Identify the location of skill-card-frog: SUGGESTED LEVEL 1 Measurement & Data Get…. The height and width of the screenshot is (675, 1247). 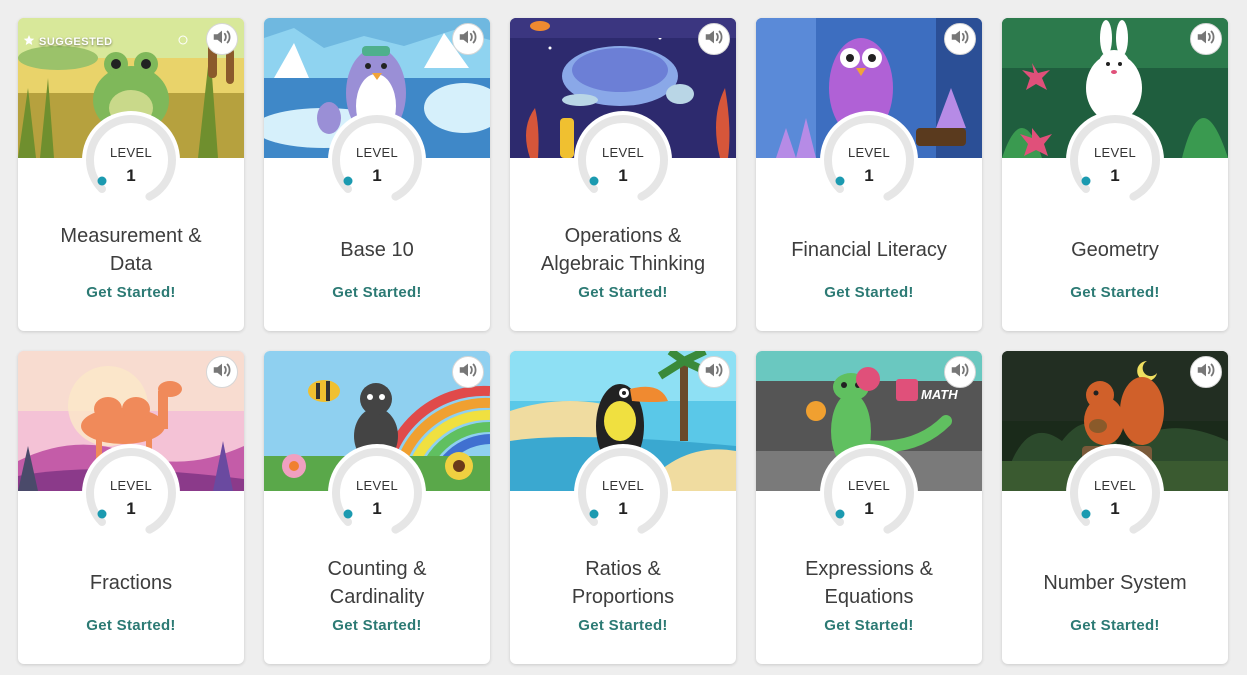
(131, 174).